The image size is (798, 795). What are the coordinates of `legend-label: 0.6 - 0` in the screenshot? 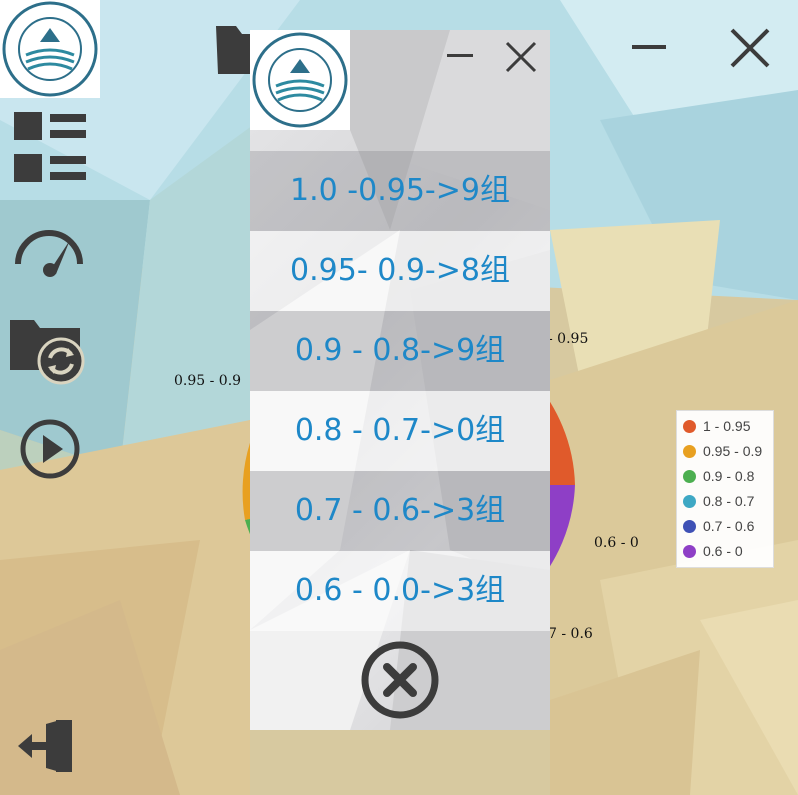 It's located at (723, 551).